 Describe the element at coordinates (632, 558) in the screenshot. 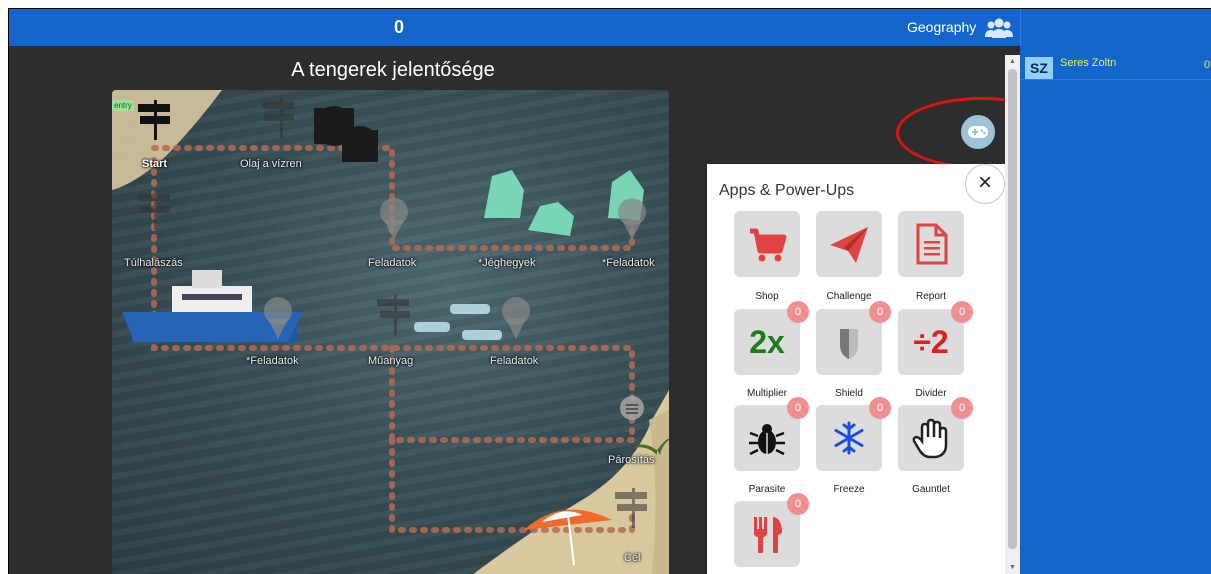

I see `board-label-cel: Cél` at that location.